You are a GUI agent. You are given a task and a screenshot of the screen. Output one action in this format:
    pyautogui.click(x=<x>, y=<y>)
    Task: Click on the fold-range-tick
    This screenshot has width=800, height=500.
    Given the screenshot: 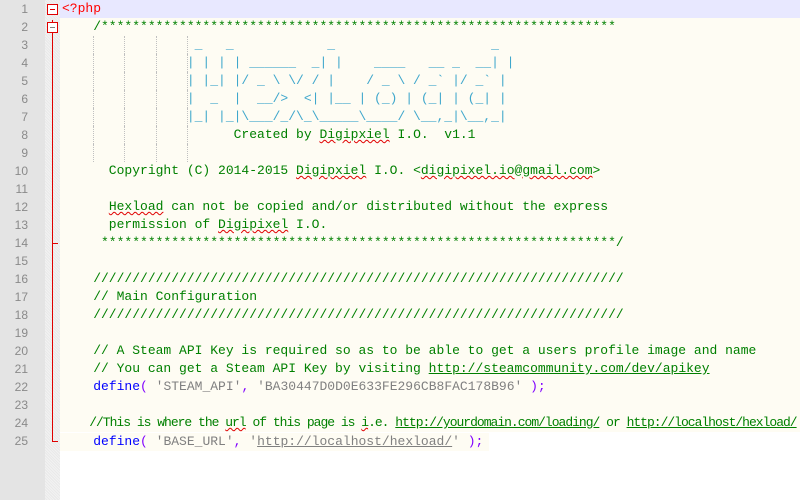 What is the action you would take?
    pyautogui.click(x=55, y=243)
    